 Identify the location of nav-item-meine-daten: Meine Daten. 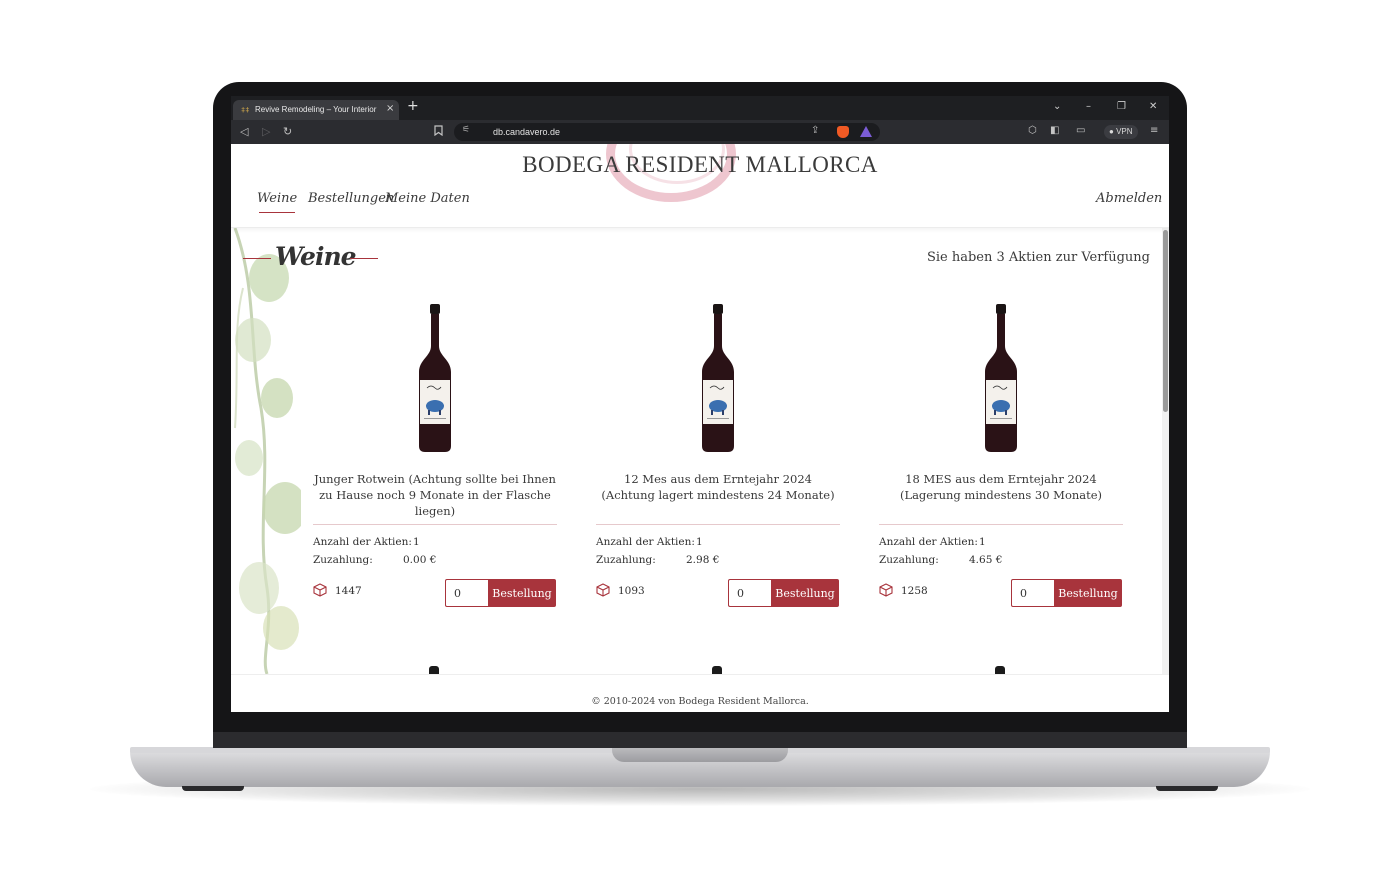
(427, 198).